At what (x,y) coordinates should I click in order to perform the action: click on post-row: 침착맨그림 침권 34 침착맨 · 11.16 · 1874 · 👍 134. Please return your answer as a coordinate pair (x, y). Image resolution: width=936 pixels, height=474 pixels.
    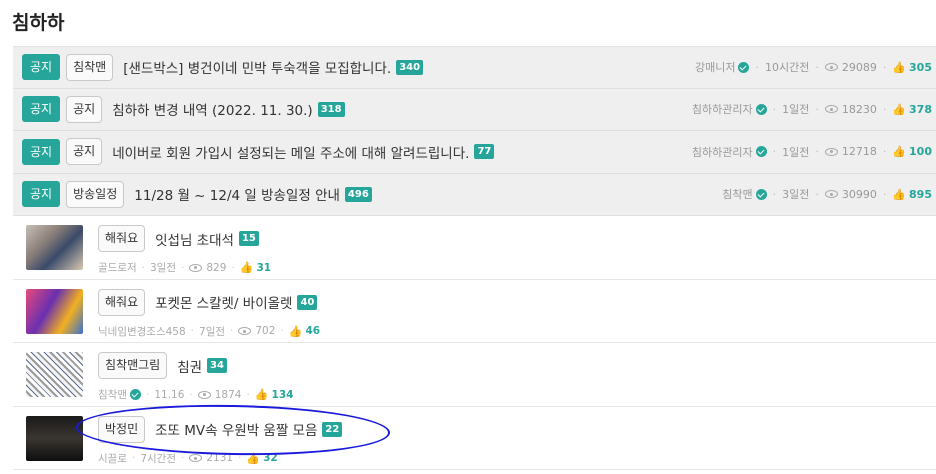
    Looking at the image, I should click on (474, 375).